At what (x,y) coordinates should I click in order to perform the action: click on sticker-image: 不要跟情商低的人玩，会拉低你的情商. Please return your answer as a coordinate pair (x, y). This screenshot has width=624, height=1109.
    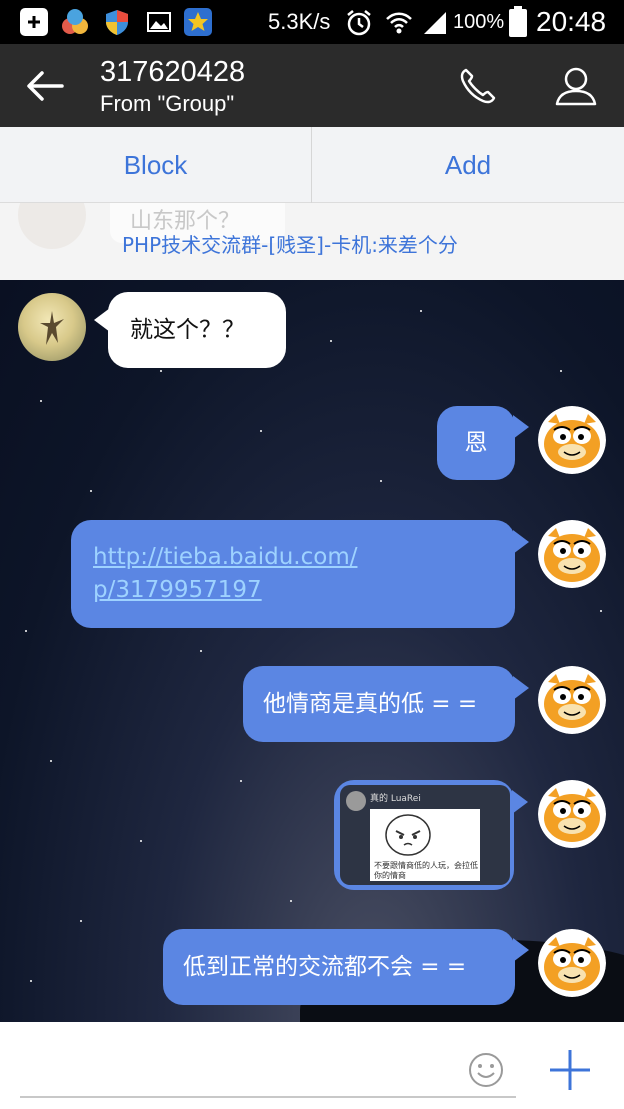
    Looking at the image, I should click on (425, 845).